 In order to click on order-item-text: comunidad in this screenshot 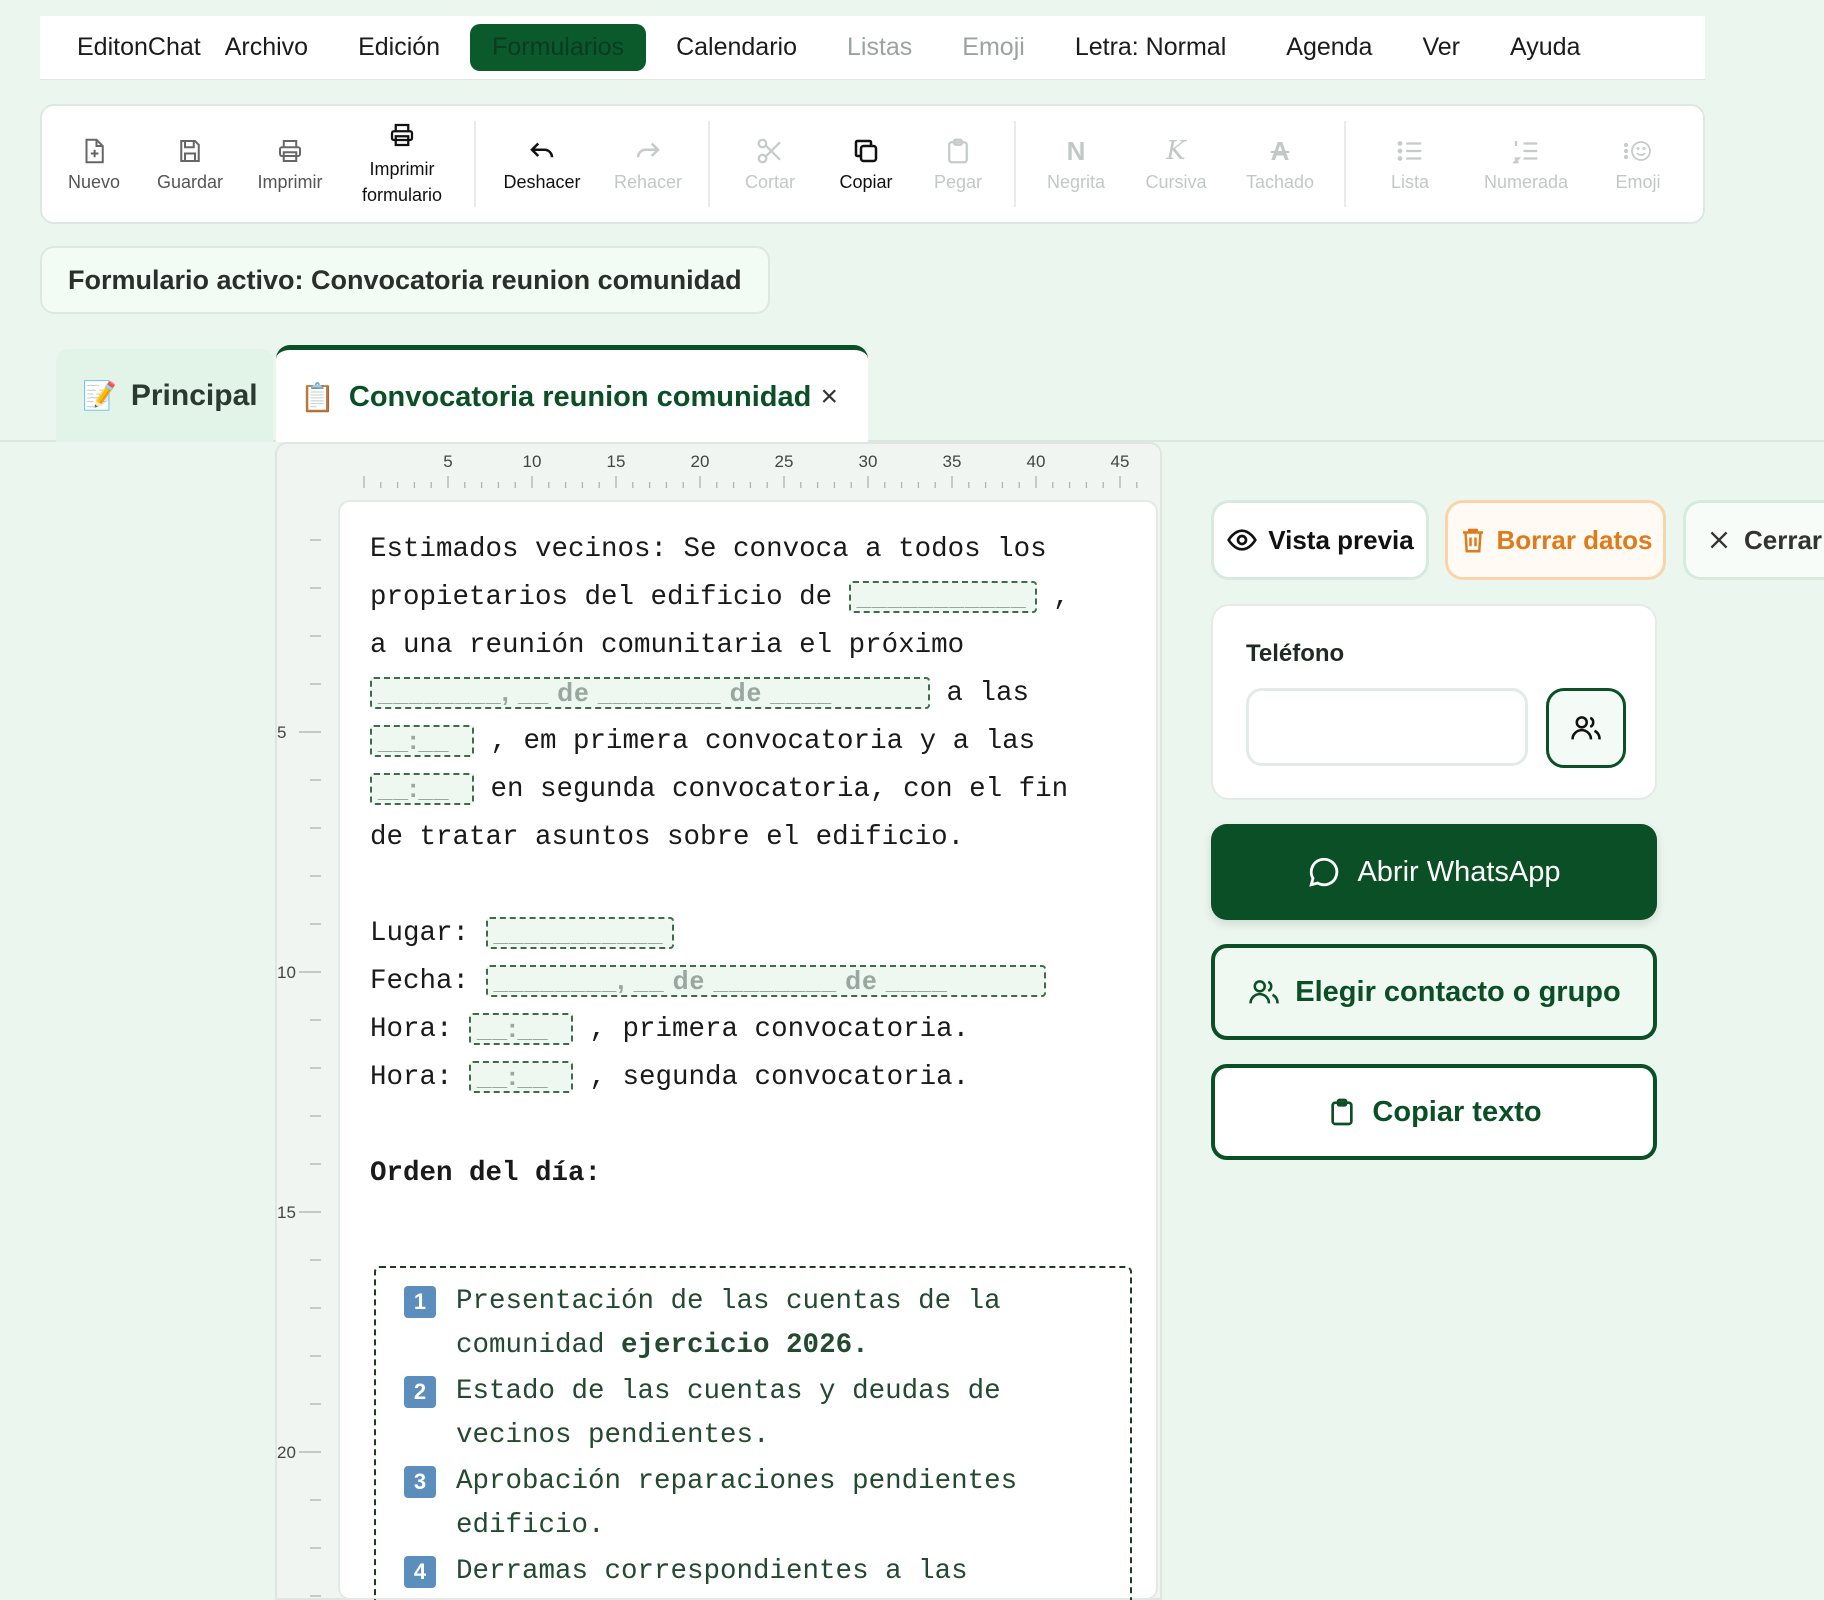, I will do `click(539, 1345)`.